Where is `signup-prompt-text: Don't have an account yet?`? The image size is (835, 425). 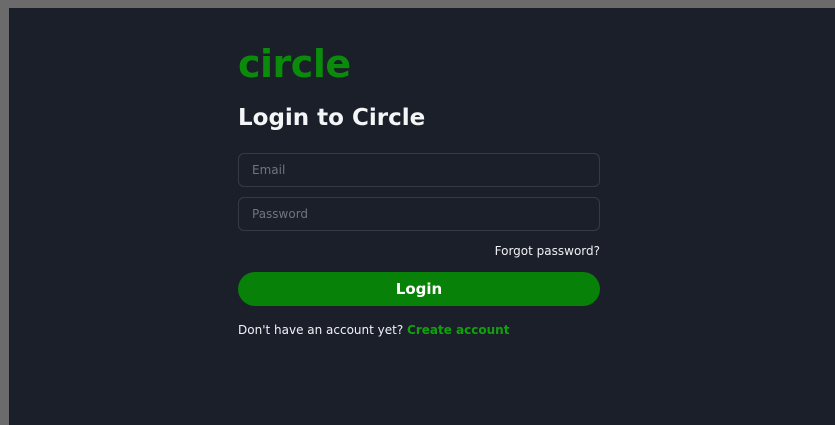 signup-prompt-text: Don't have an account yet? is located at coordinates (321, 330).